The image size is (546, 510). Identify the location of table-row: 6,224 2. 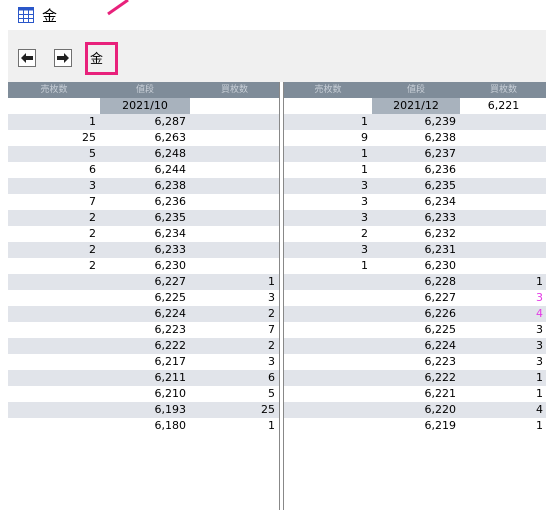
(143, 314).